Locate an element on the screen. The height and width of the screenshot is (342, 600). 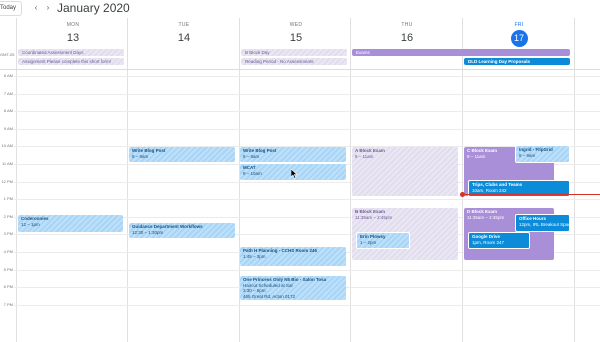
event-time: 8 – 11am is located at coordinates (364, 156).